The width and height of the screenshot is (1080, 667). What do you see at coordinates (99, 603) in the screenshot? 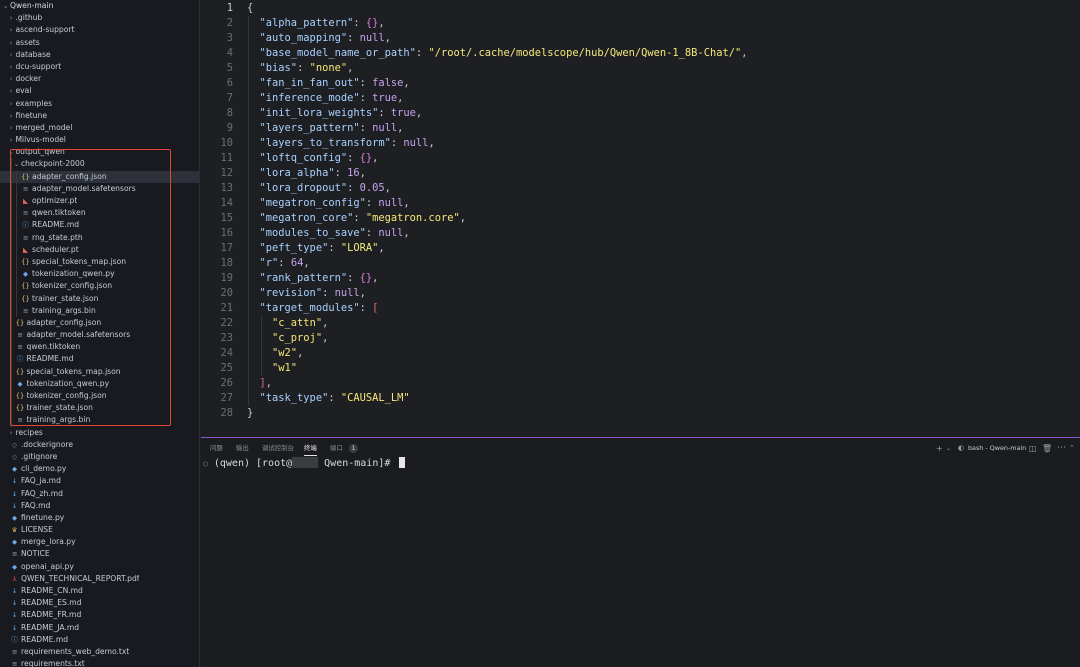
I see `explorer-file: ↓ README_ES.md` at bounding box center [99, 603].